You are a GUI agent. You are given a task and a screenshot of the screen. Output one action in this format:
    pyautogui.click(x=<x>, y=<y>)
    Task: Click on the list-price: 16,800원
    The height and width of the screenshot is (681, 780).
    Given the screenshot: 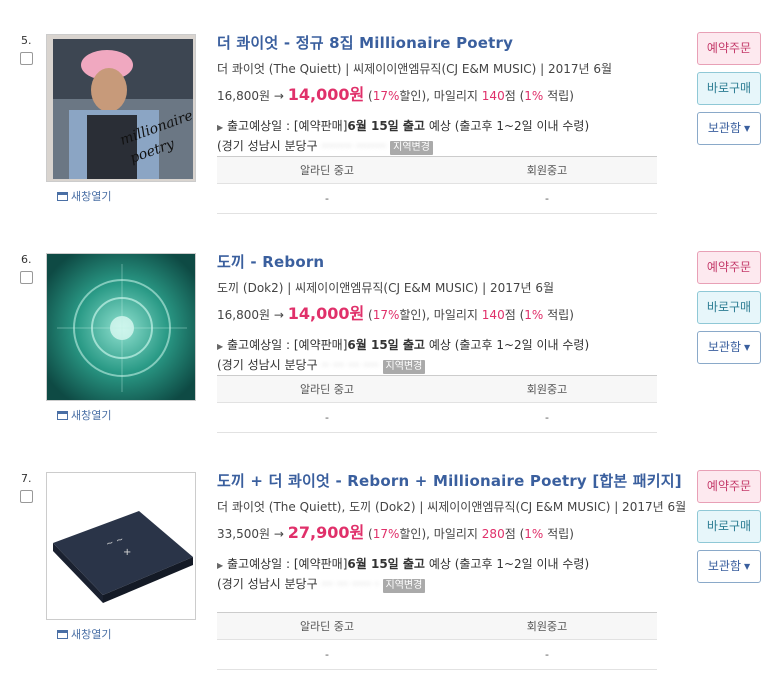 What is the action you would take?
    pyautogui.click(x=244, y=315)
    